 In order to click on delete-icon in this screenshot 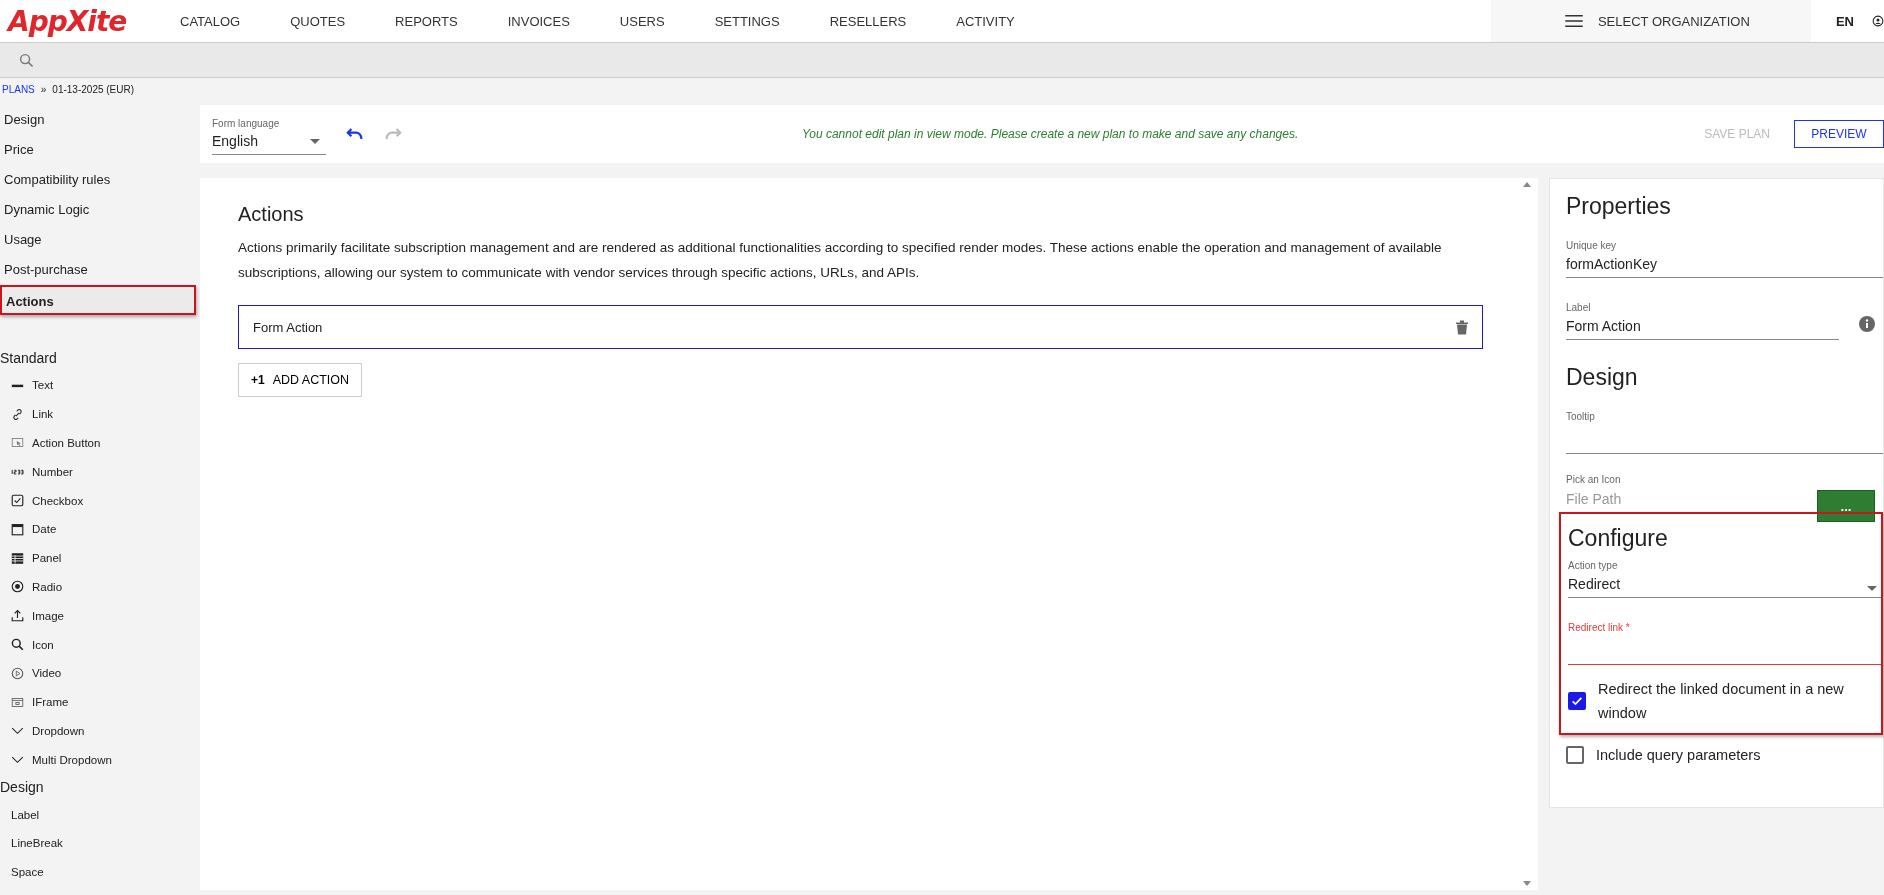, I will do `click(1462, 327)`.